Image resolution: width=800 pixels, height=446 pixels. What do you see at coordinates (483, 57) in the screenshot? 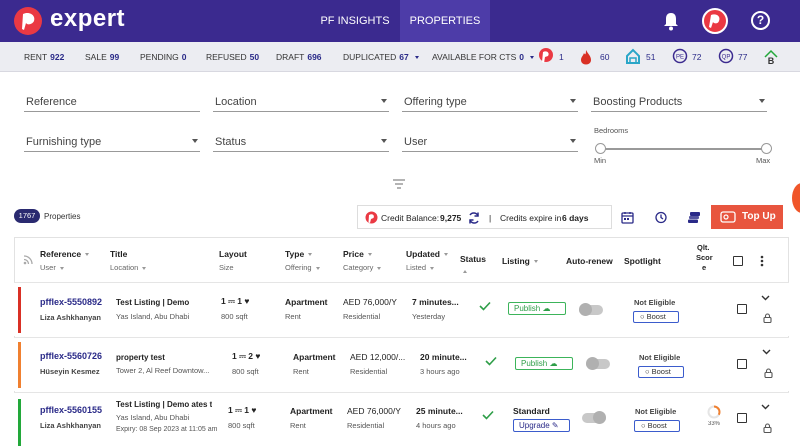
I see `stat-available-for-cts: AVAILABLE FOR CTS 0` at bounding box center [483, 57].